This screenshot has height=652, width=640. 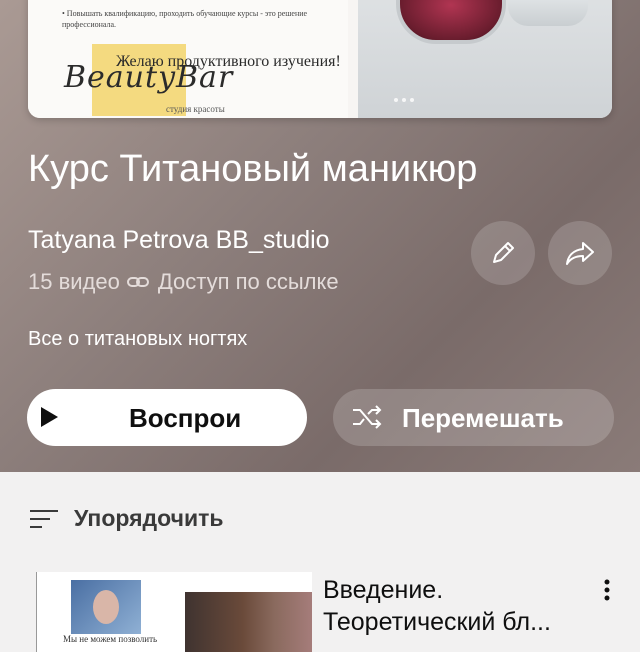 I want to click on salon-photo, so click(x=248, y=622).